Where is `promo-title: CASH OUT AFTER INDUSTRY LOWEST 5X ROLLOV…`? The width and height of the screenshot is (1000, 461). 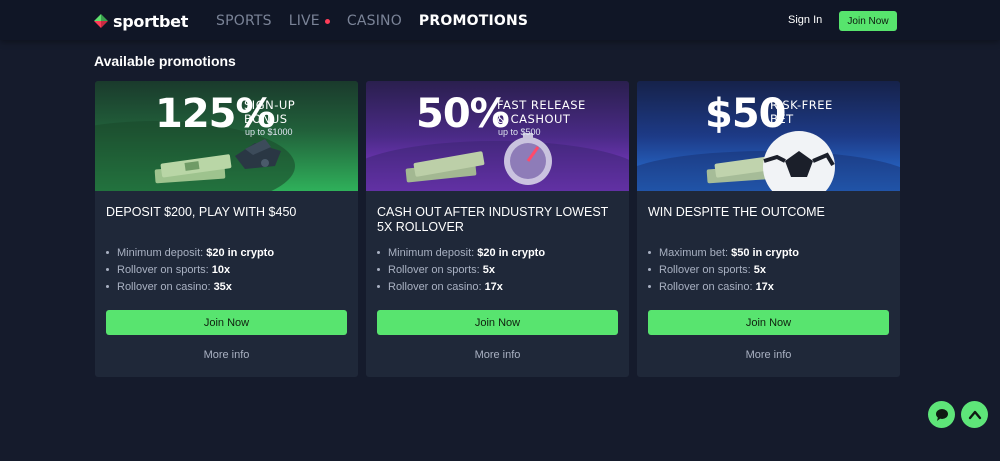 promo-title: CASH OUT AFTER INDUSTRY LOWEST 5X ROLLOV… is located at coordinates (493, 219).